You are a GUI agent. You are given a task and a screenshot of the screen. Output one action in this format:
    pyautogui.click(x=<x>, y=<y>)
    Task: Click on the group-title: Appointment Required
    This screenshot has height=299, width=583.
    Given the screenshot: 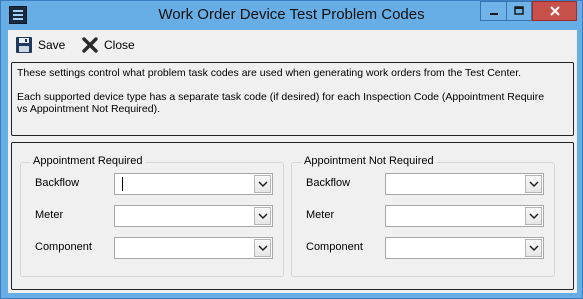 What is the action you would take?
    pyautogui.click(x=88, y=161)
    